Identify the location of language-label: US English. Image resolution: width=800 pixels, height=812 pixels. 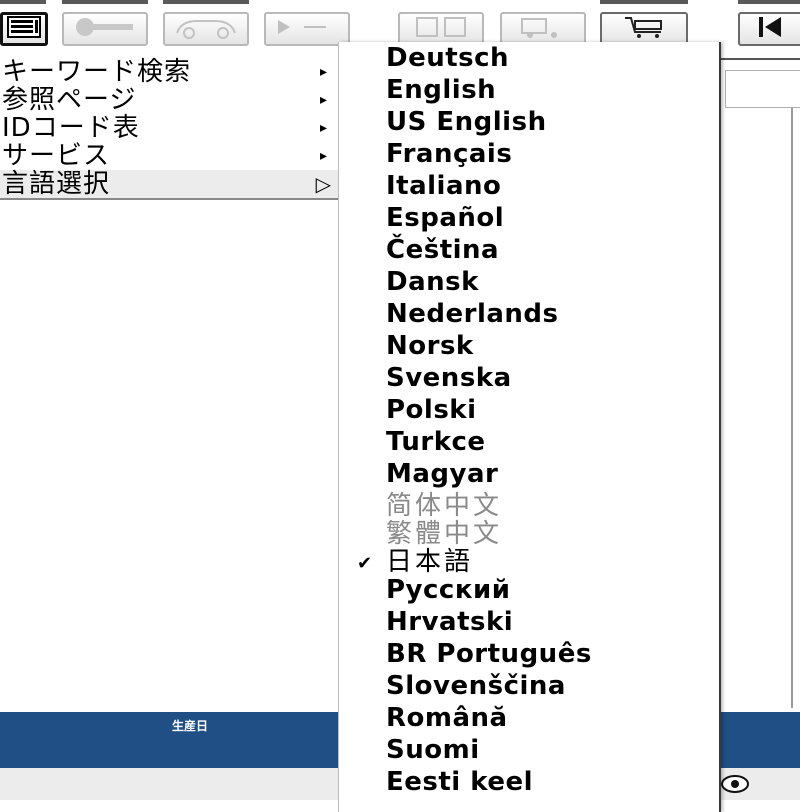
(466, 122).